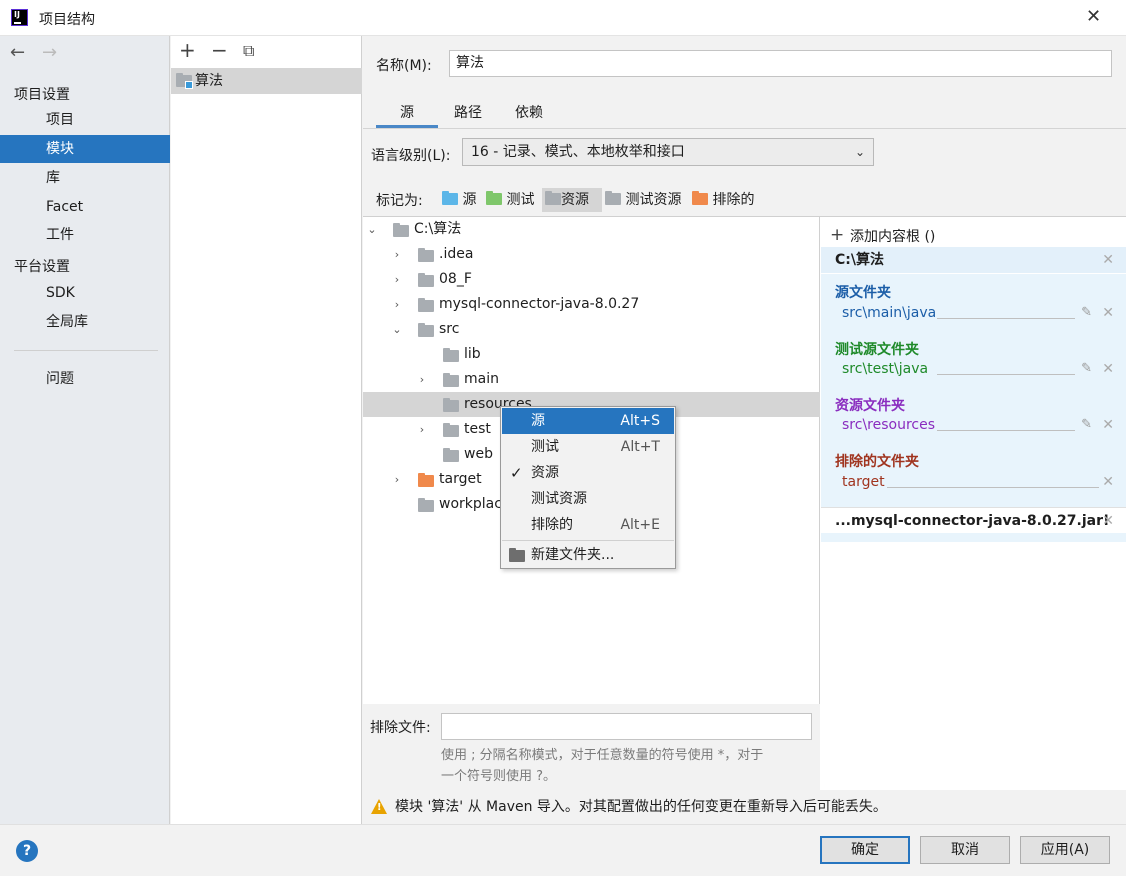  I want to click on nav-item-project: 项目, so click(85, 120).